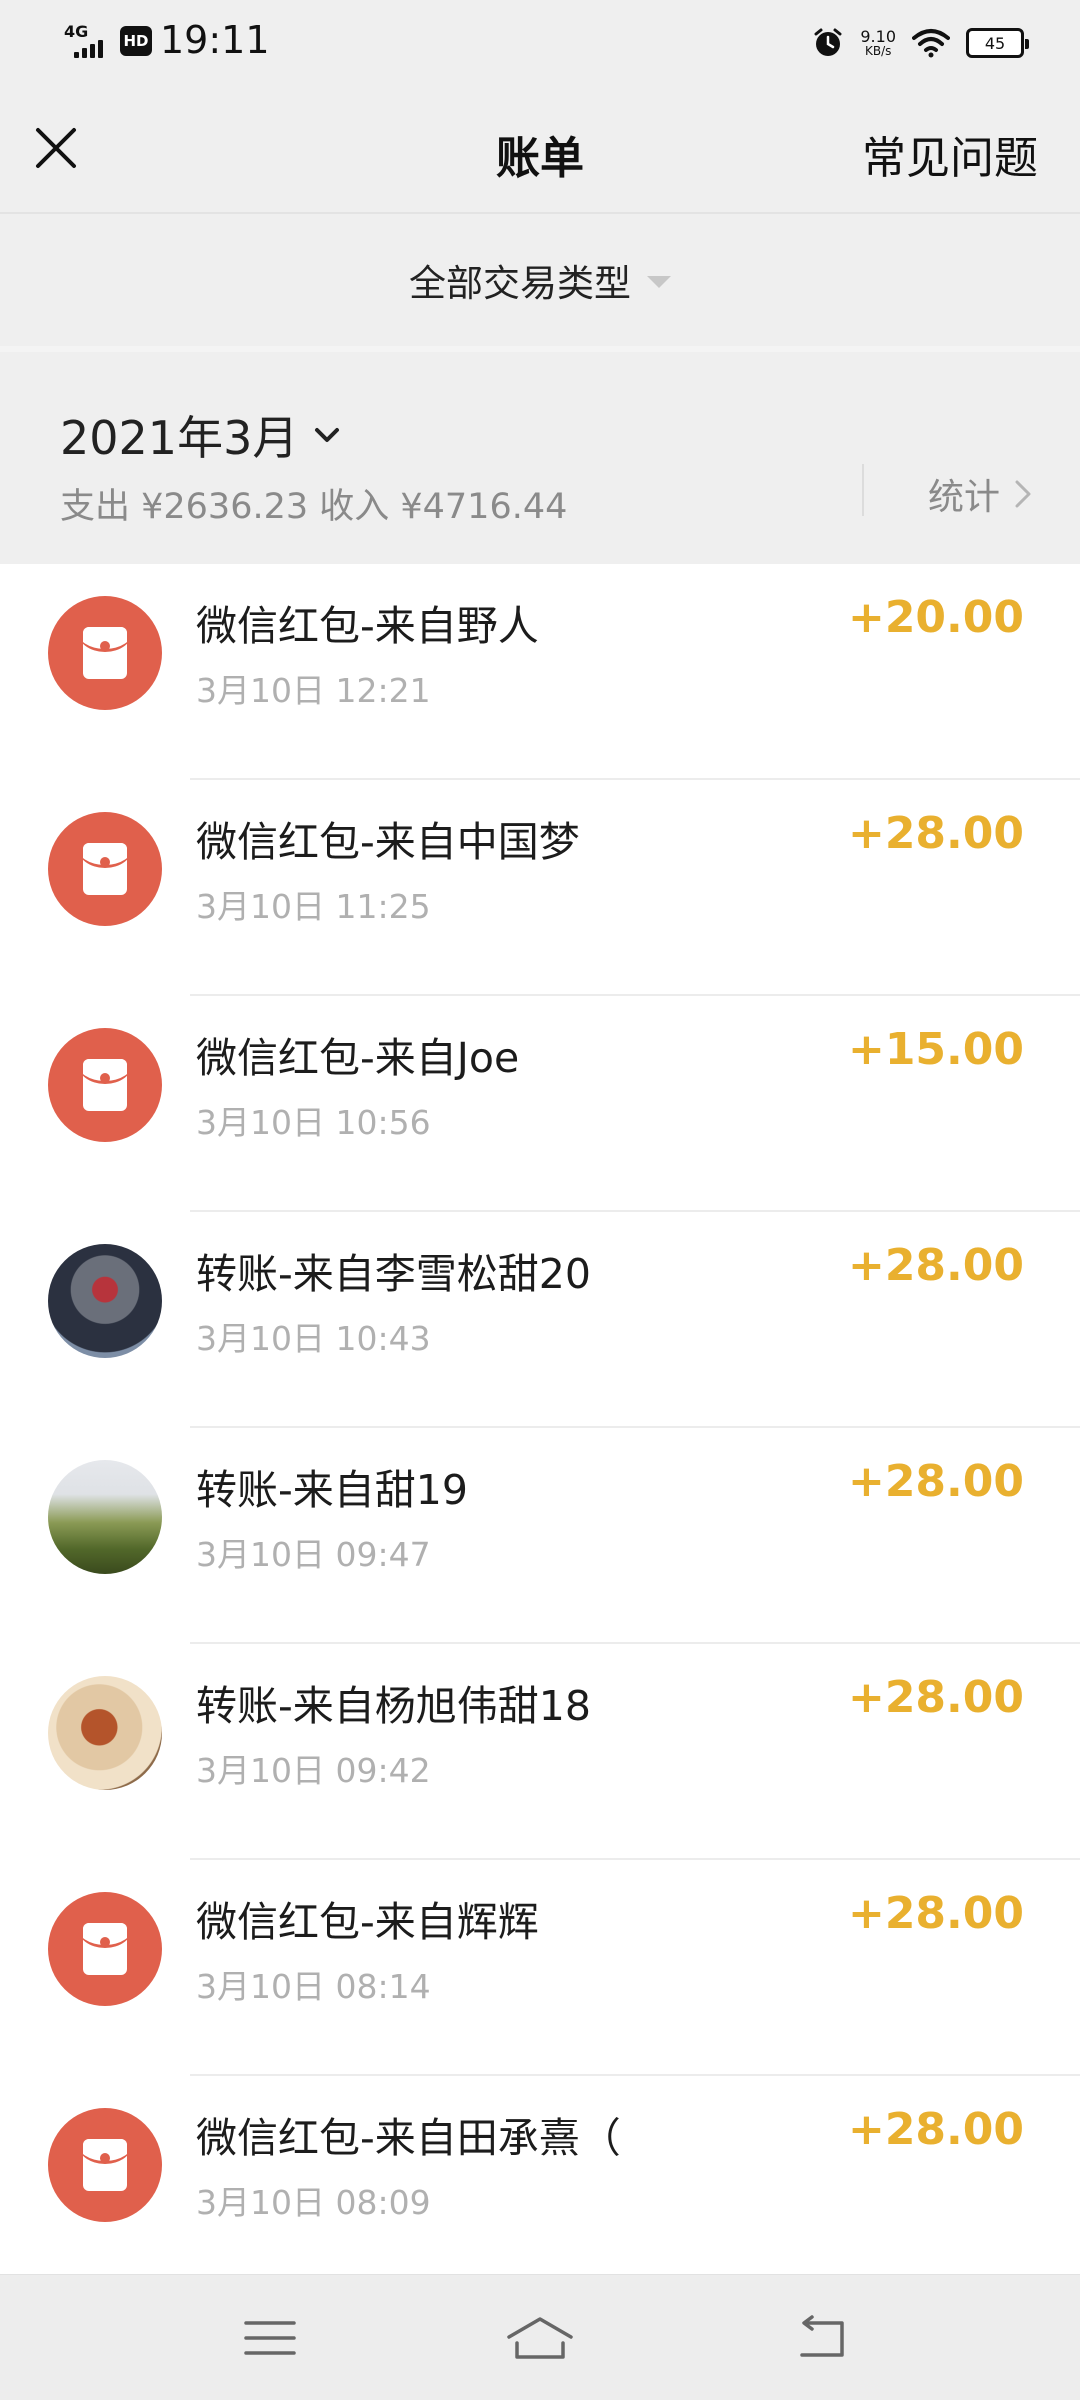  What do you see at coordinates (540, 42) in the screenshot?
I see `status-bar: 4G HD 19:11 9.10 KB/s 45` at bounding box center [540, 42].